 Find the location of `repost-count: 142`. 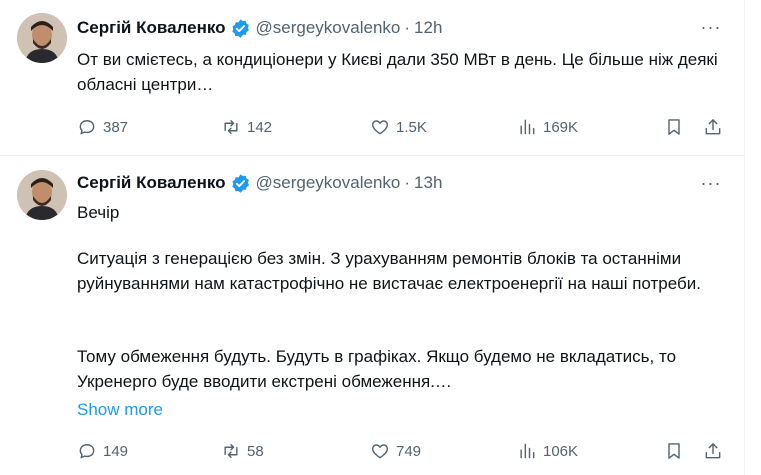

repost-count: 142 is located at coordinates (260, 127).